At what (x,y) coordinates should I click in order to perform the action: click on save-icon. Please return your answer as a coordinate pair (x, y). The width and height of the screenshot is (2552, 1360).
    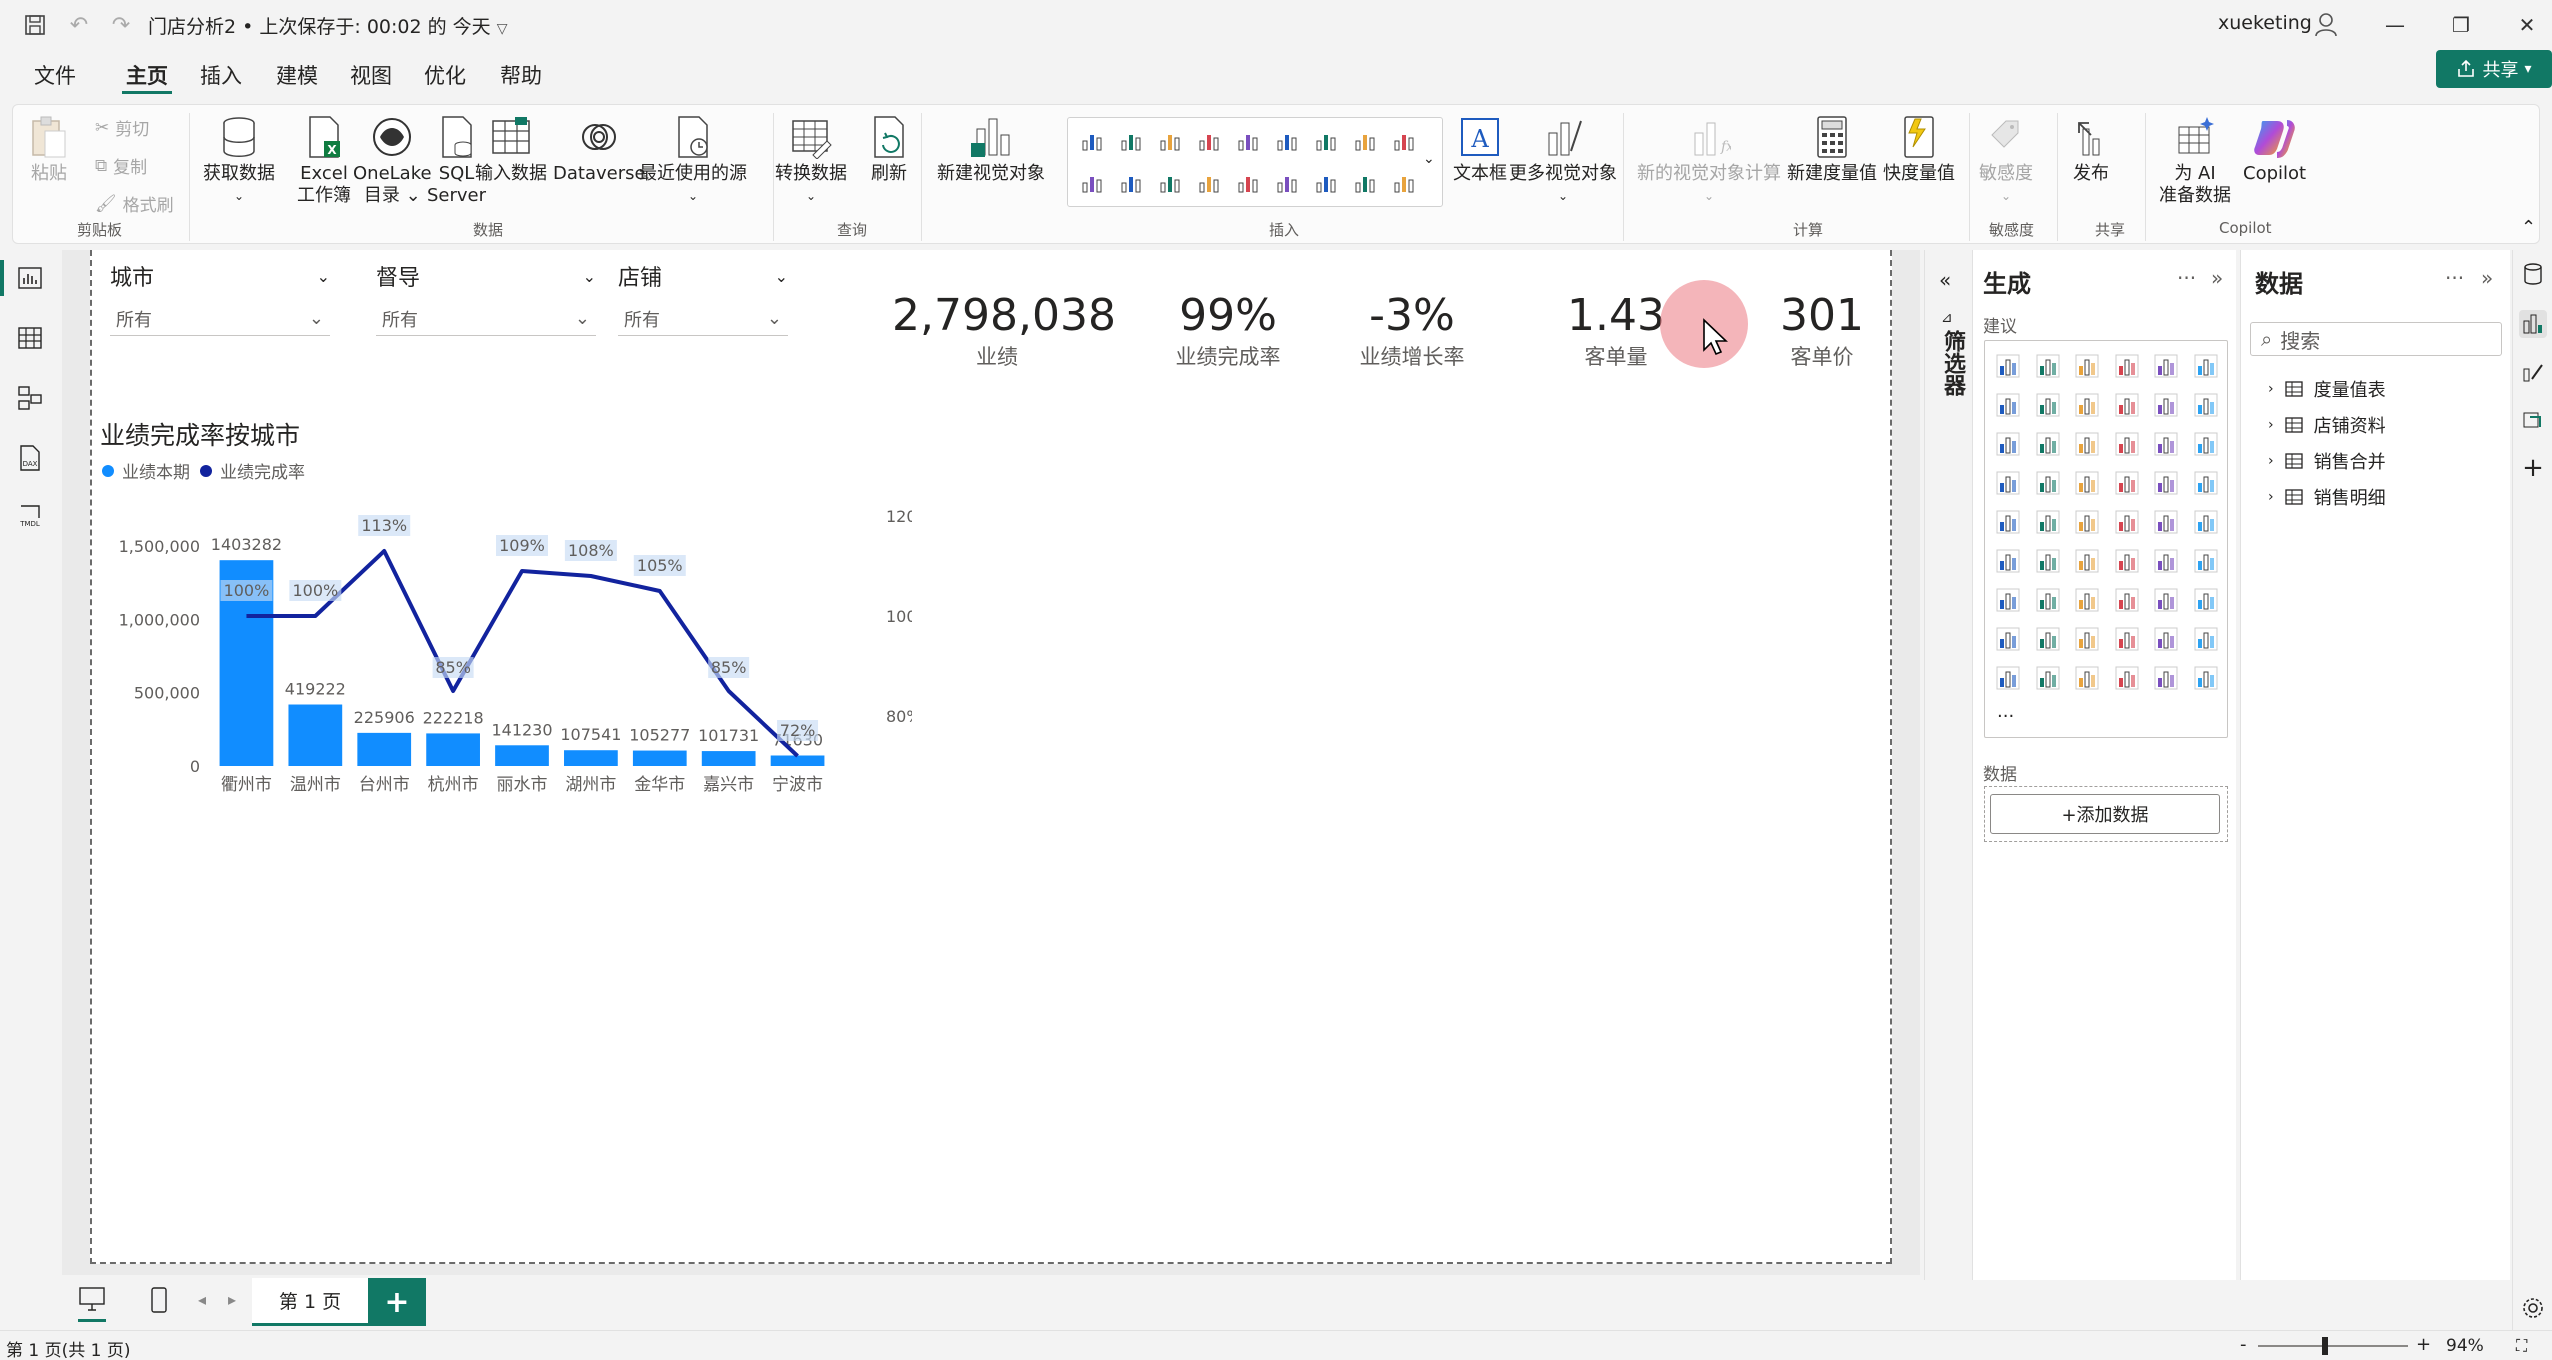
    Looking at the image, I should click on (35, 25).